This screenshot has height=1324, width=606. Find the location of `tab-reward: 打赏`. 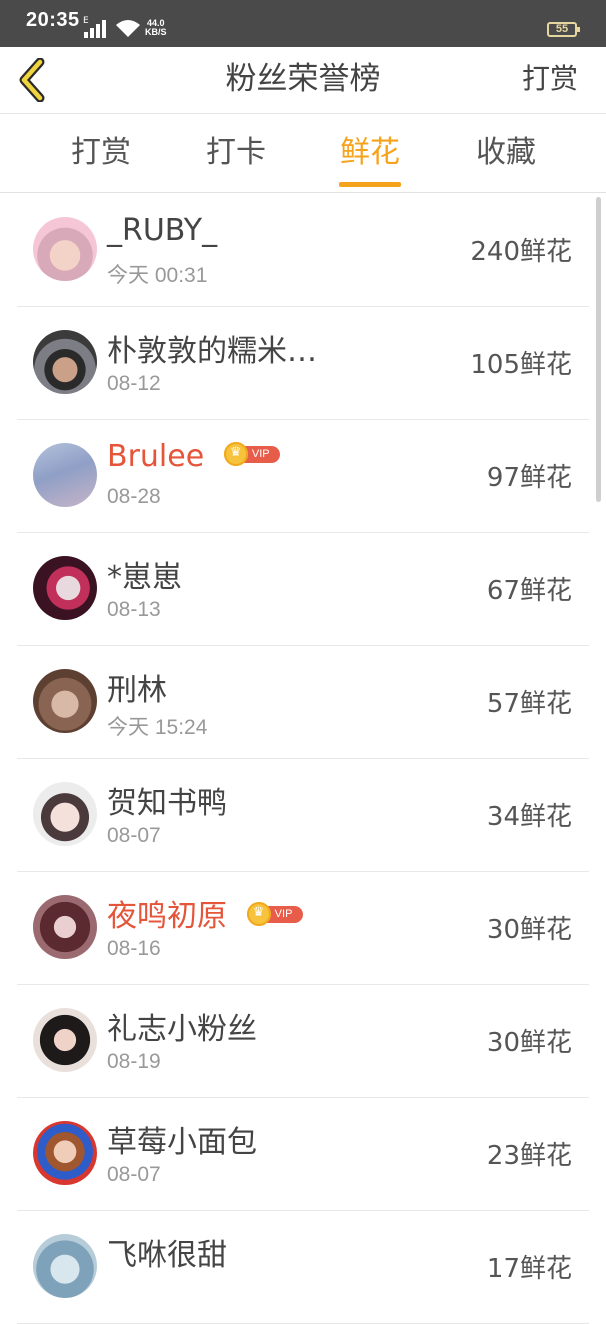

tab-reward: 打赏 is located at coordinates (101, 153).